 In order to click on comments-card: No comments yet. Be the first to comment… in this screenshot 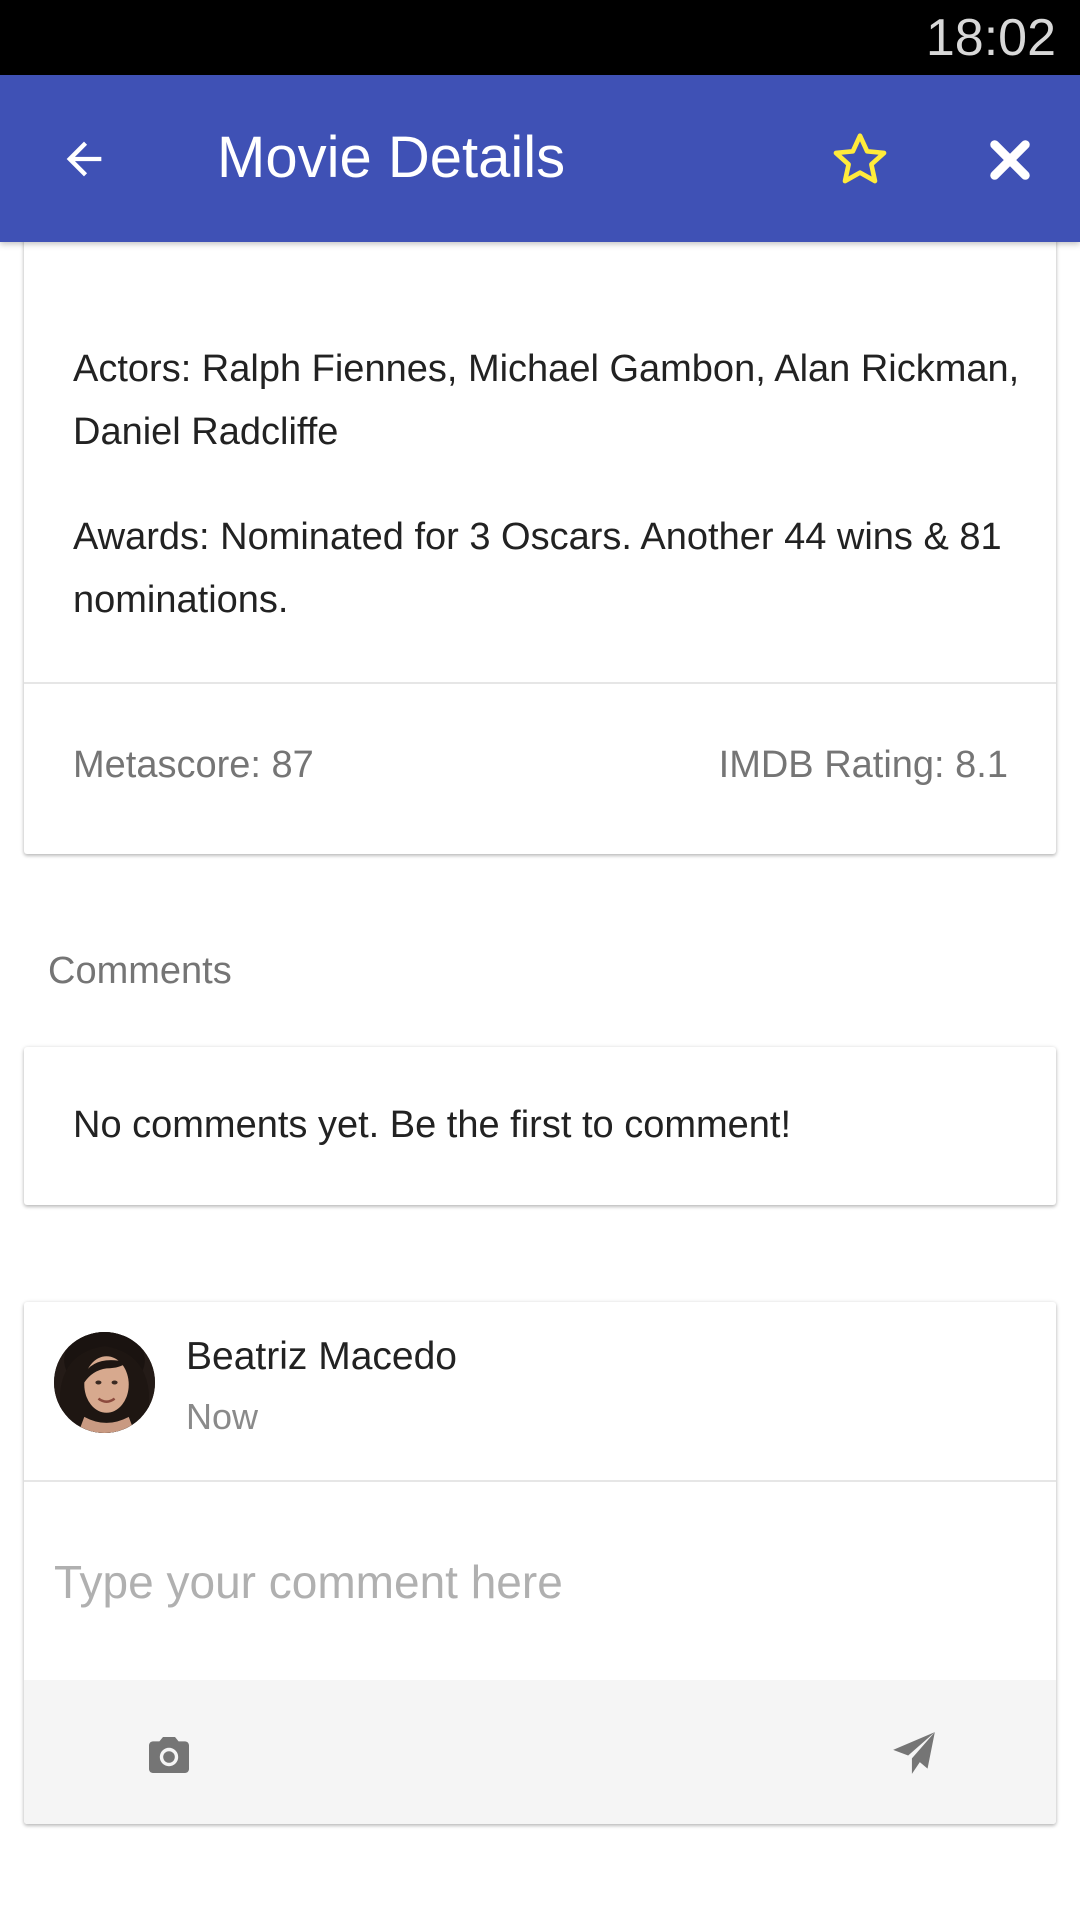, I will do `click(540, 1126)`.